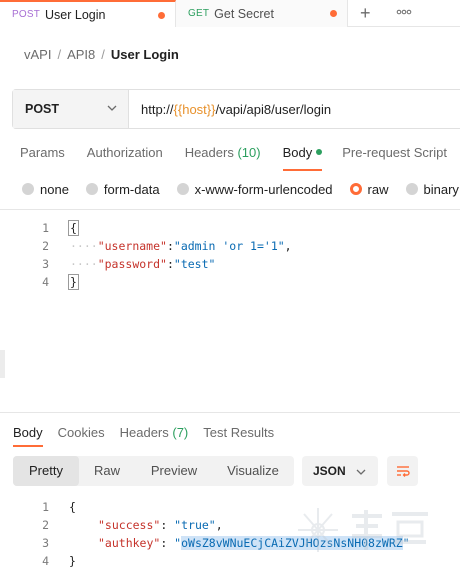  I want to click on tab-method-label: GET, so click(199, 13).